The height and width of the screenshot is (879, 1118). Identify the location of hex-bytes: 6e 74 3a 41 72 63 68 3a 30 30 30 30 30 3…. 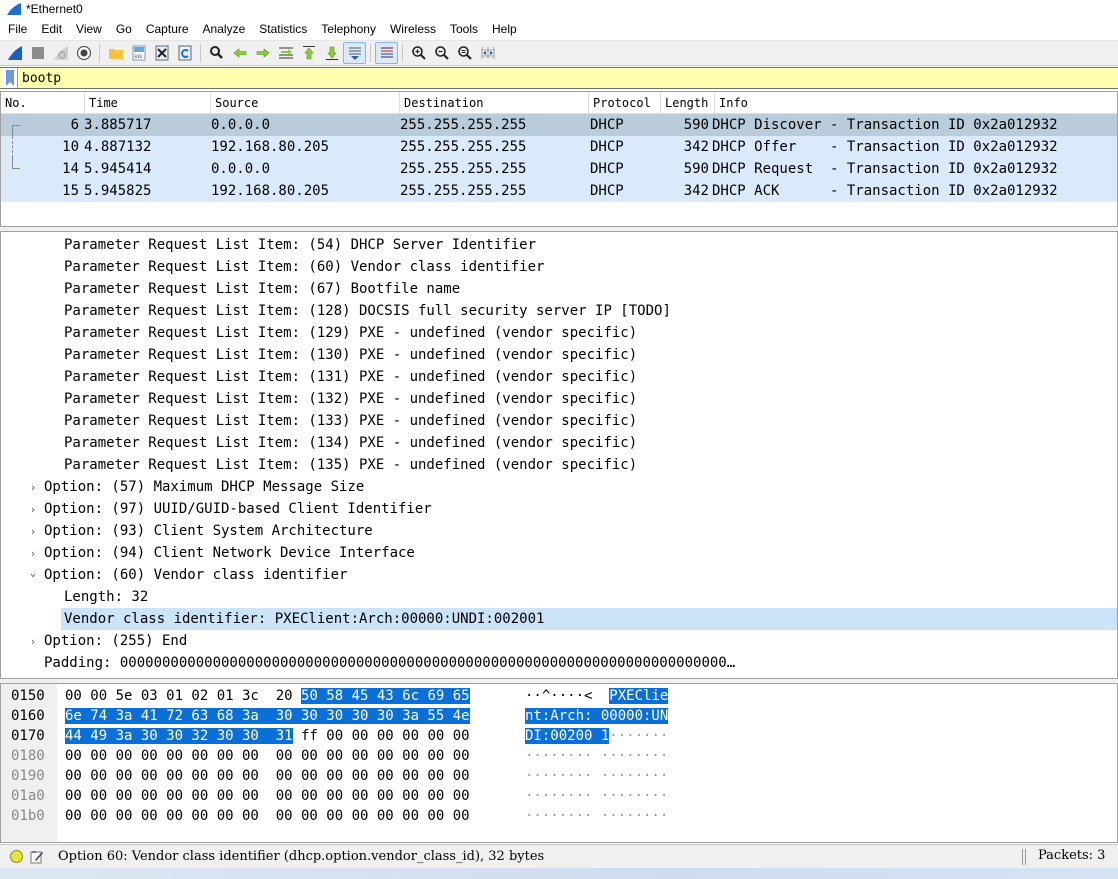
(267, 716).